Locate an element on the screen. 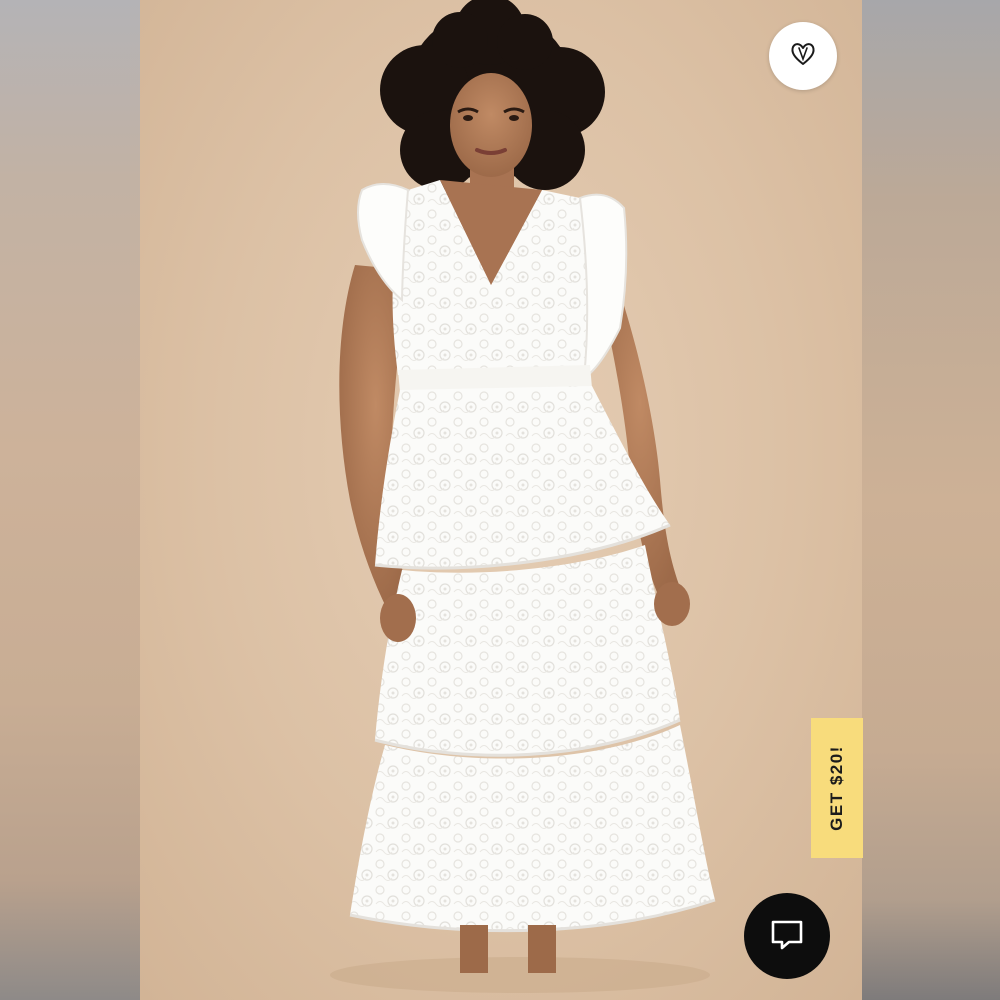 Image resolution: width=1000 pixels, height=1000 pixels. chat-button is located at coordinates (787, 936).